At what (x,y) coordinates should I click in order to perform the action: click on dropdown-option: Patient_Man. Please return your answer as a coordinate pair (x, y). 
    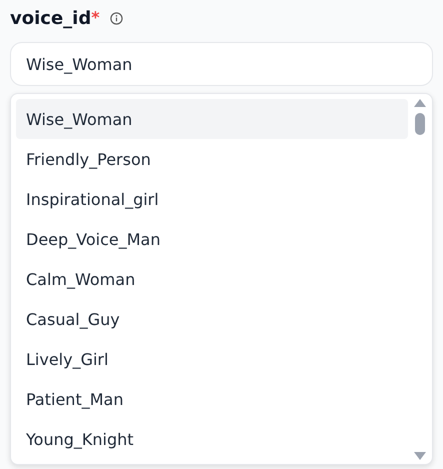
    Looking at the image, I should click on (212, 399).